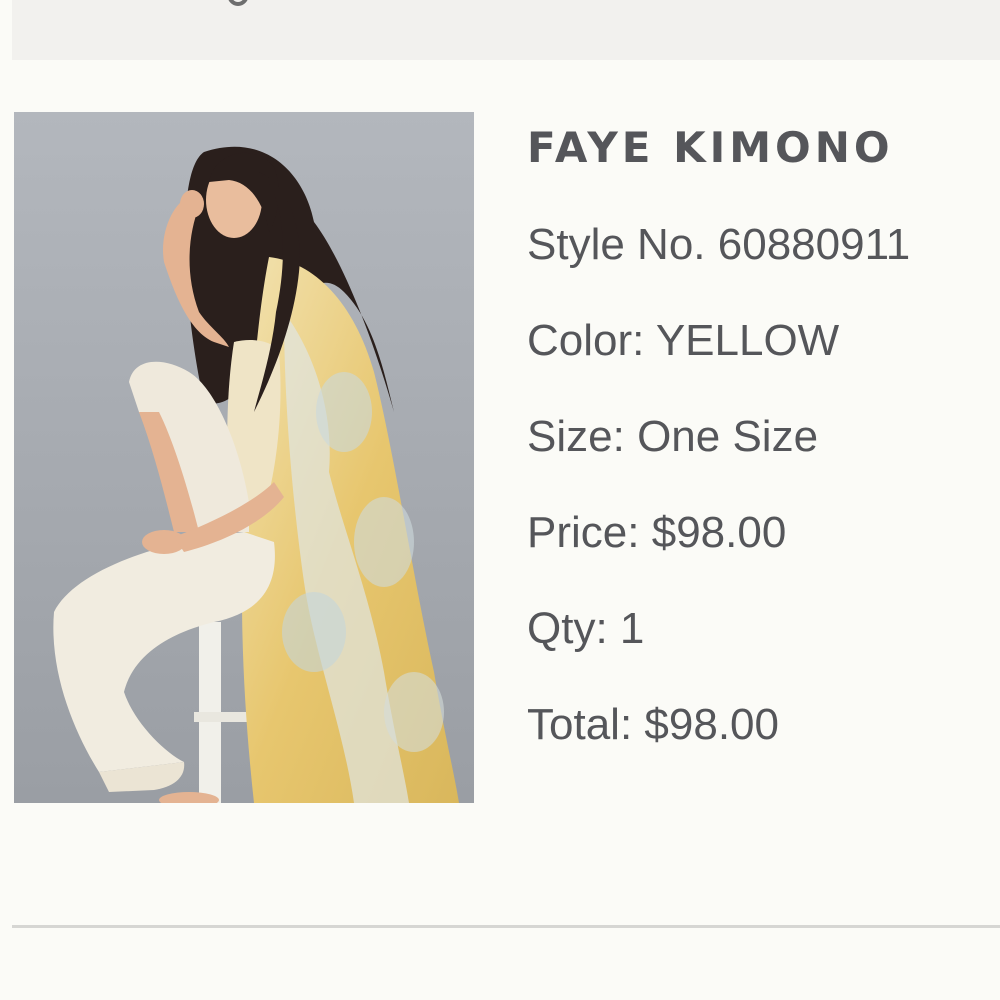 This screenshot has width=1000, height=1000. I want to click on color-row: Color: YELLOW, so click(683, 341).